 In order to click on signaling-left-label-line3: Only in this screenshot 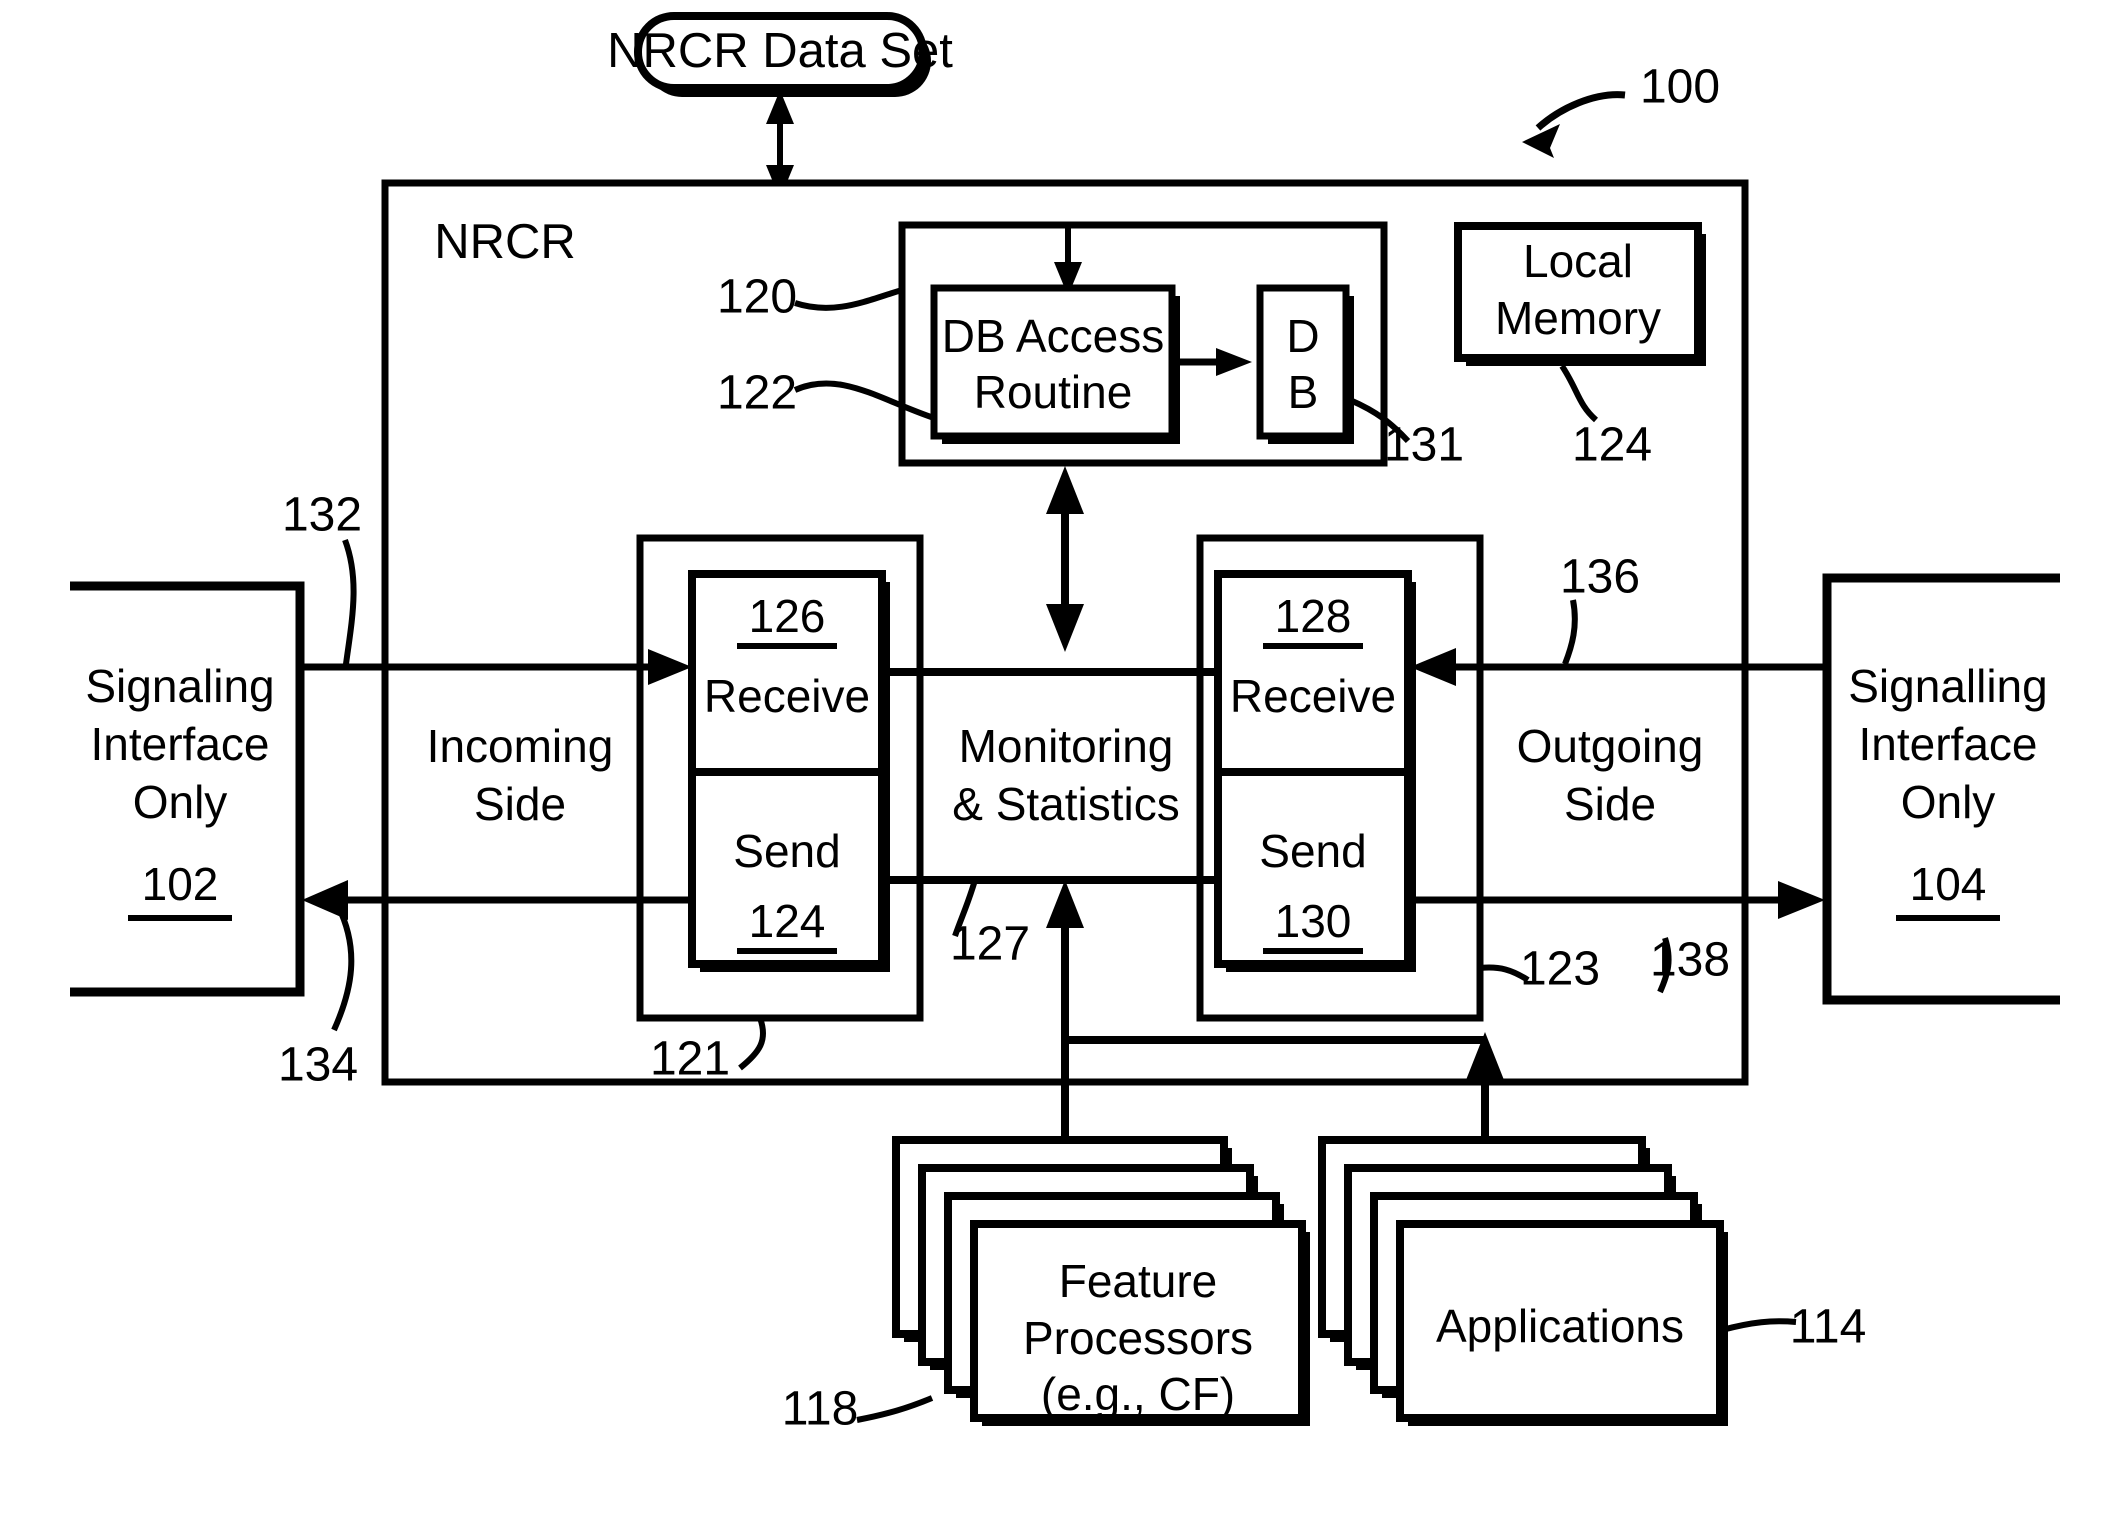, I will do `click(180, 802)`.